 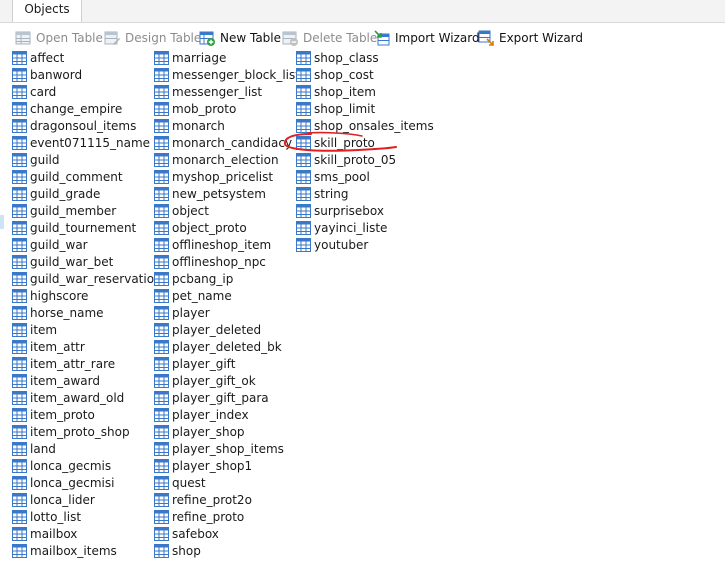 What do you see at coordinates (209, 228) in the screenshot?
I see `table-item-name: object_proto` at bounding box center [209, 228].